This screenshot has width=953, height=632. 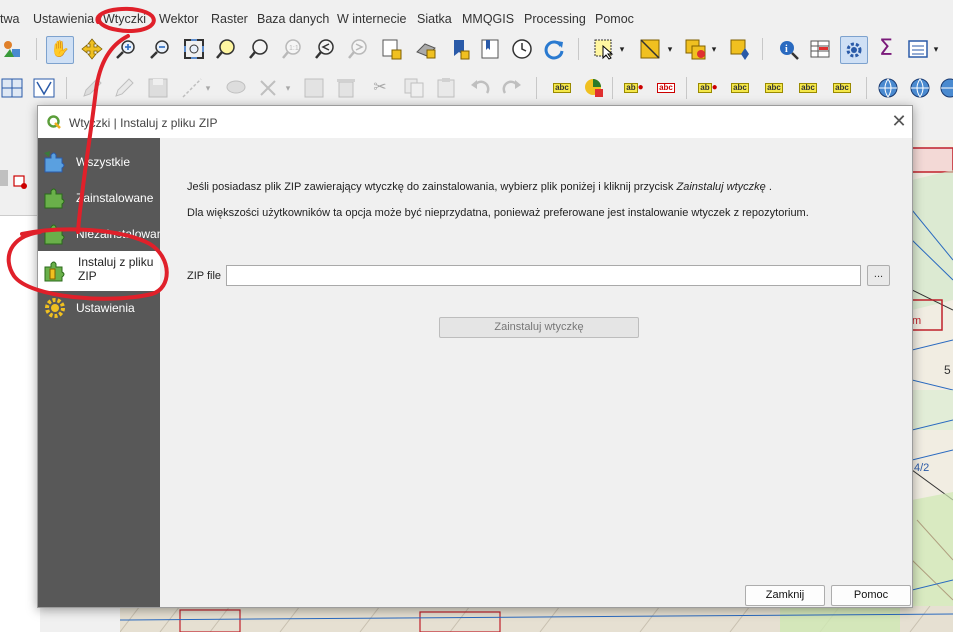 What do you see at coordinates (740, 49) in the screenshot?
I see `select-location-icon` at bounding box center [740, 49].